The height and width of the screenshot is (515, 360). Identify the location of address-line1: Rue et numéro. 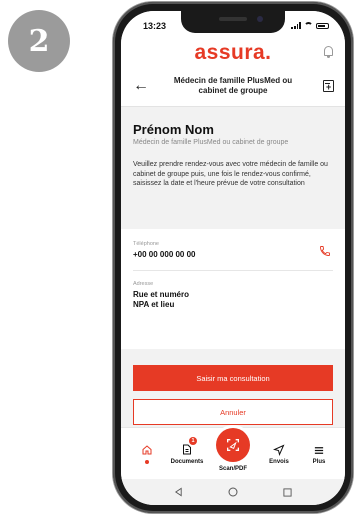
(161, 294).